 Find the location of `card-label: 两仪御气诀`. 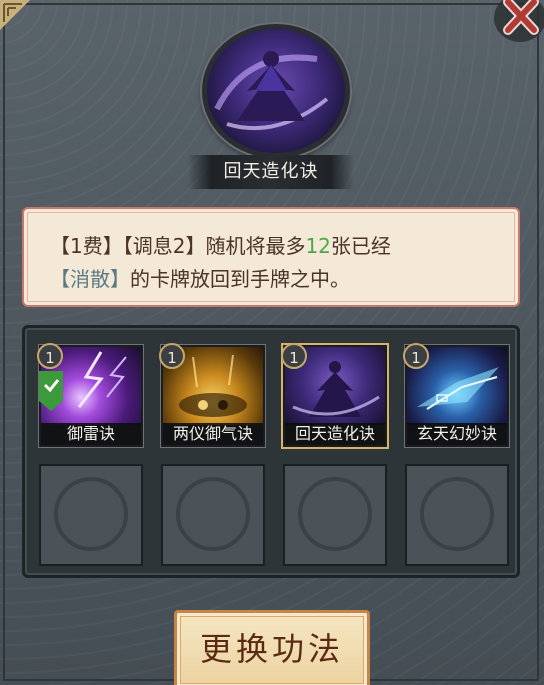

card-label: 两仪御气诀 is located at coordinates (213, 434).